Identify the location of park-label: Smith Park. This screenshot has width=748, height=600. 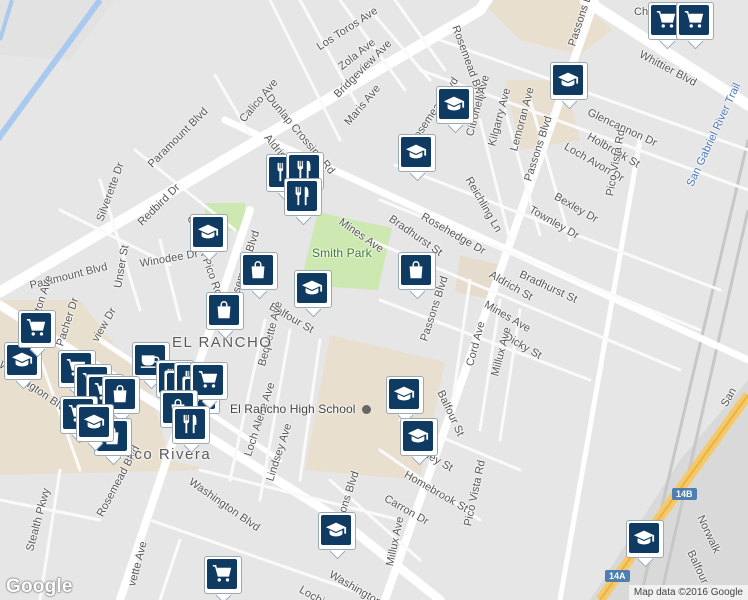
(342, 253).